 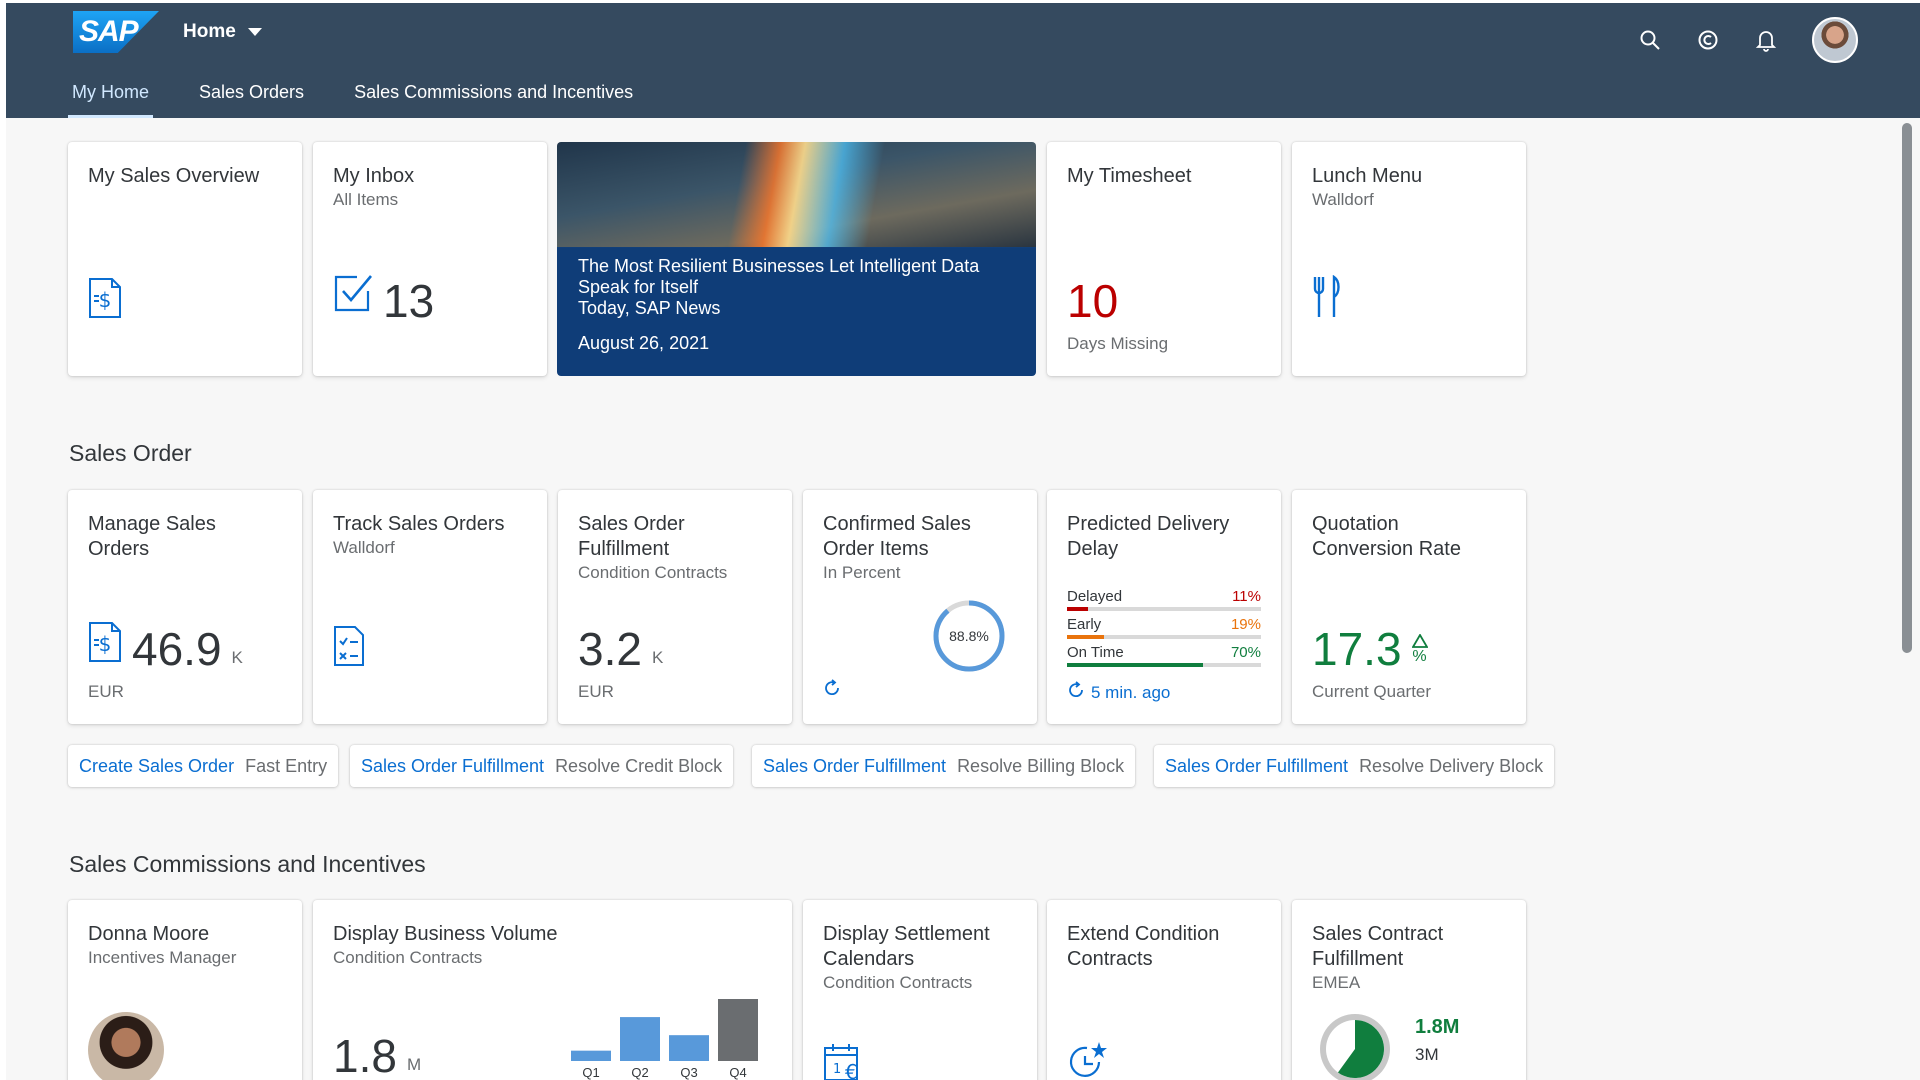 I want to click on bar-fill, so click(x=1085, y=637).